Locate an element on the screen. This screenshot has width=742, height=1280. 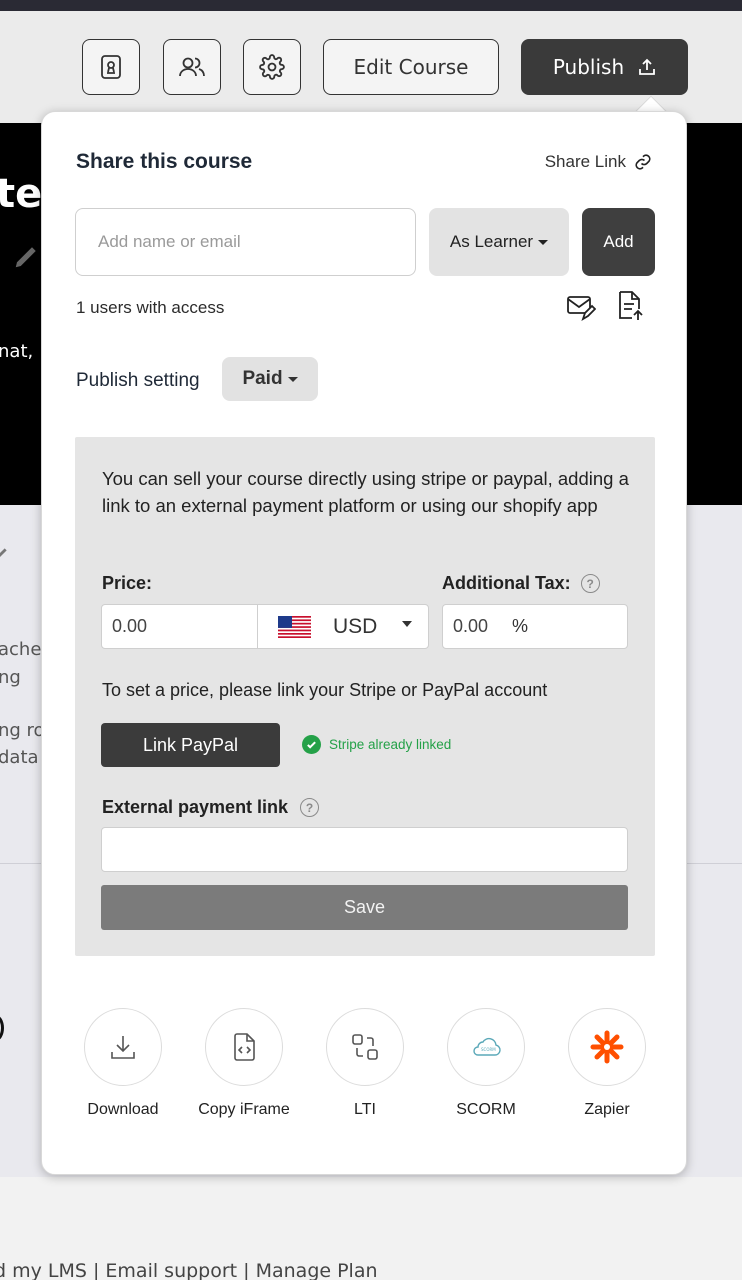
bg-text-fragment: ng is located at coordinates (10, 677).